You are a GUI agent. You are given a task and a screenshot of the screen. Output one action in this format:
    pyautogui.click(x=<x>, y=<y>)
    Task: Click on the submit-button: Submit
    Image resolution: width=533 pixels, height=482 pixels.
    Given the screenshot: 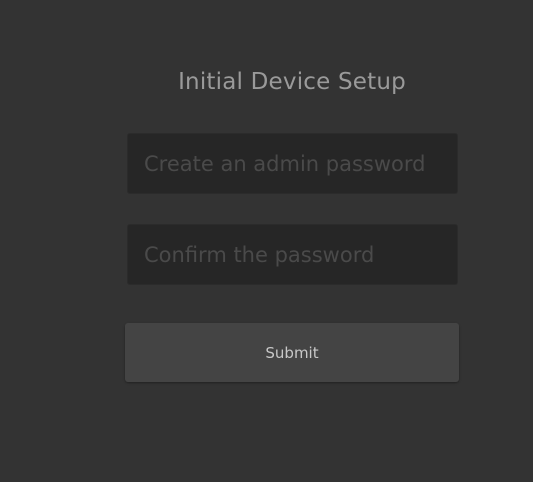 What is the action you would take?
    pyautogui.click(x=292, y=352)
    